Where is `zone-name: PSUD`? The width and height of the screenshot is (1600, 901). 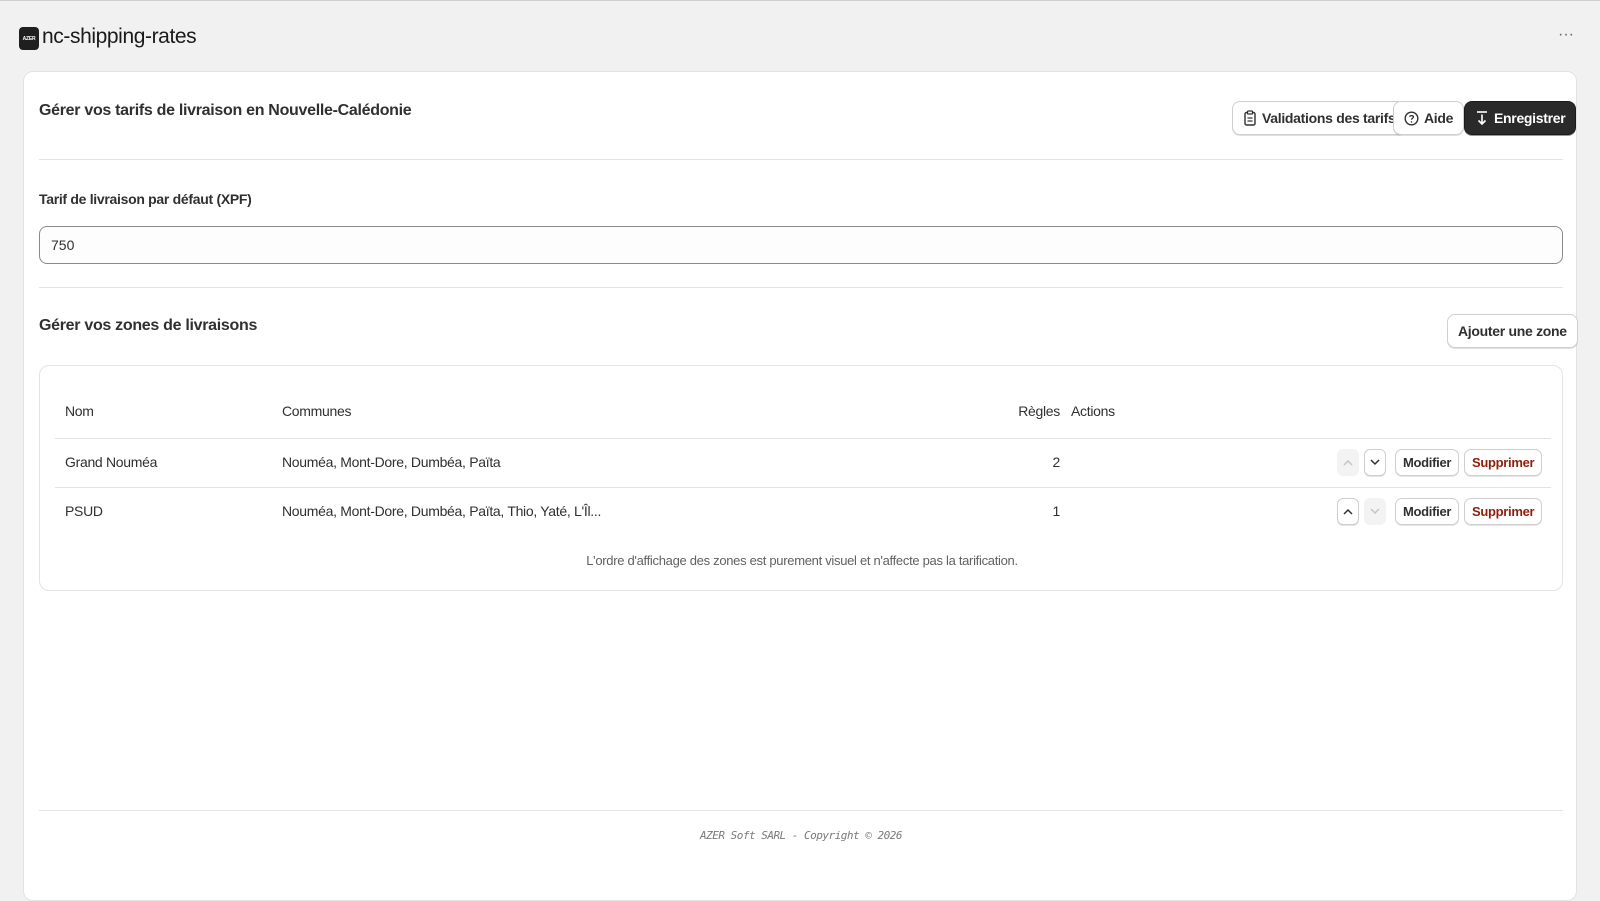 zone-name: PSUD is located at coordinates (84, 511).